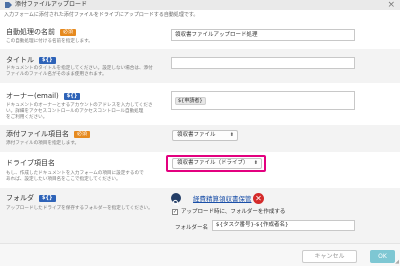 The height and width of the screenshot is (266, 400). Describe the element at coordinates (63, 179) in the screenshot. I see `field-desc-drive-2: あれば、設定したい項目名をここで指定してください。` at that location.